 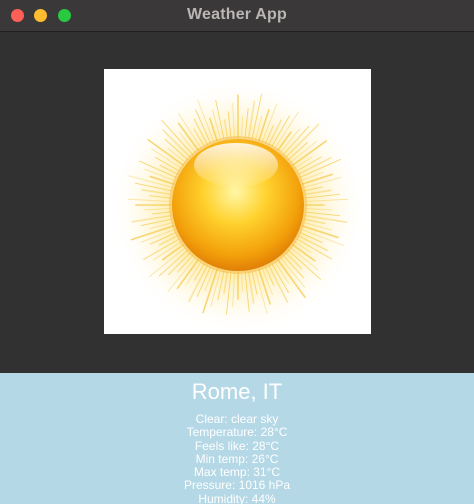 What do you see at coordinates (237, 391) in the screenshot?
I see `city-label: Rome, IT` at bounding box center [237, 391].